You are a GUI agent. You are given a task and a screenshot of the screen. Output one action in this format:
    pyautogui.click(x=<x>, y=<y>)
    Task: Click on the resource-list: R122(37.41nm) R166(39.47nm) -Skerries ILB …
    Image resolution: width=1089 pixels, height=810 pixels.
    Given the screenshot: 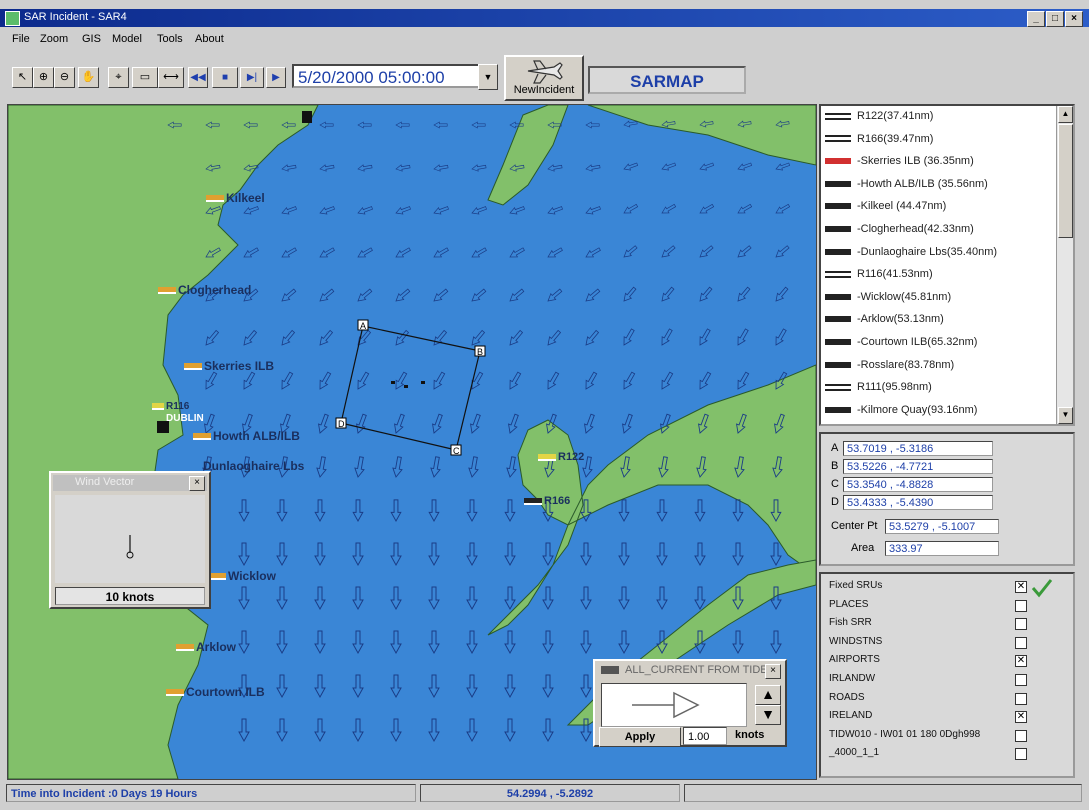 What is the action you would take?
    pyautogui.click(x=947, y=265)
    